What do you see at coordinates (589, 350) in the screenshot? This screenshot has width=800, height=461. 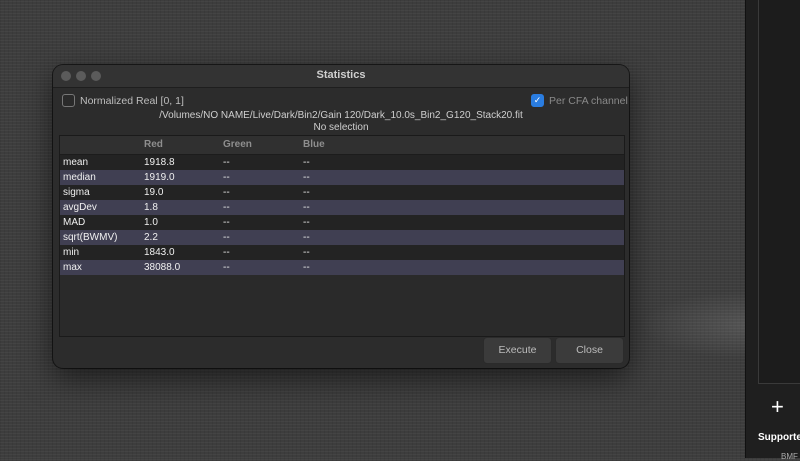 I see `close-button: Close` at bounding box center [589, 350].